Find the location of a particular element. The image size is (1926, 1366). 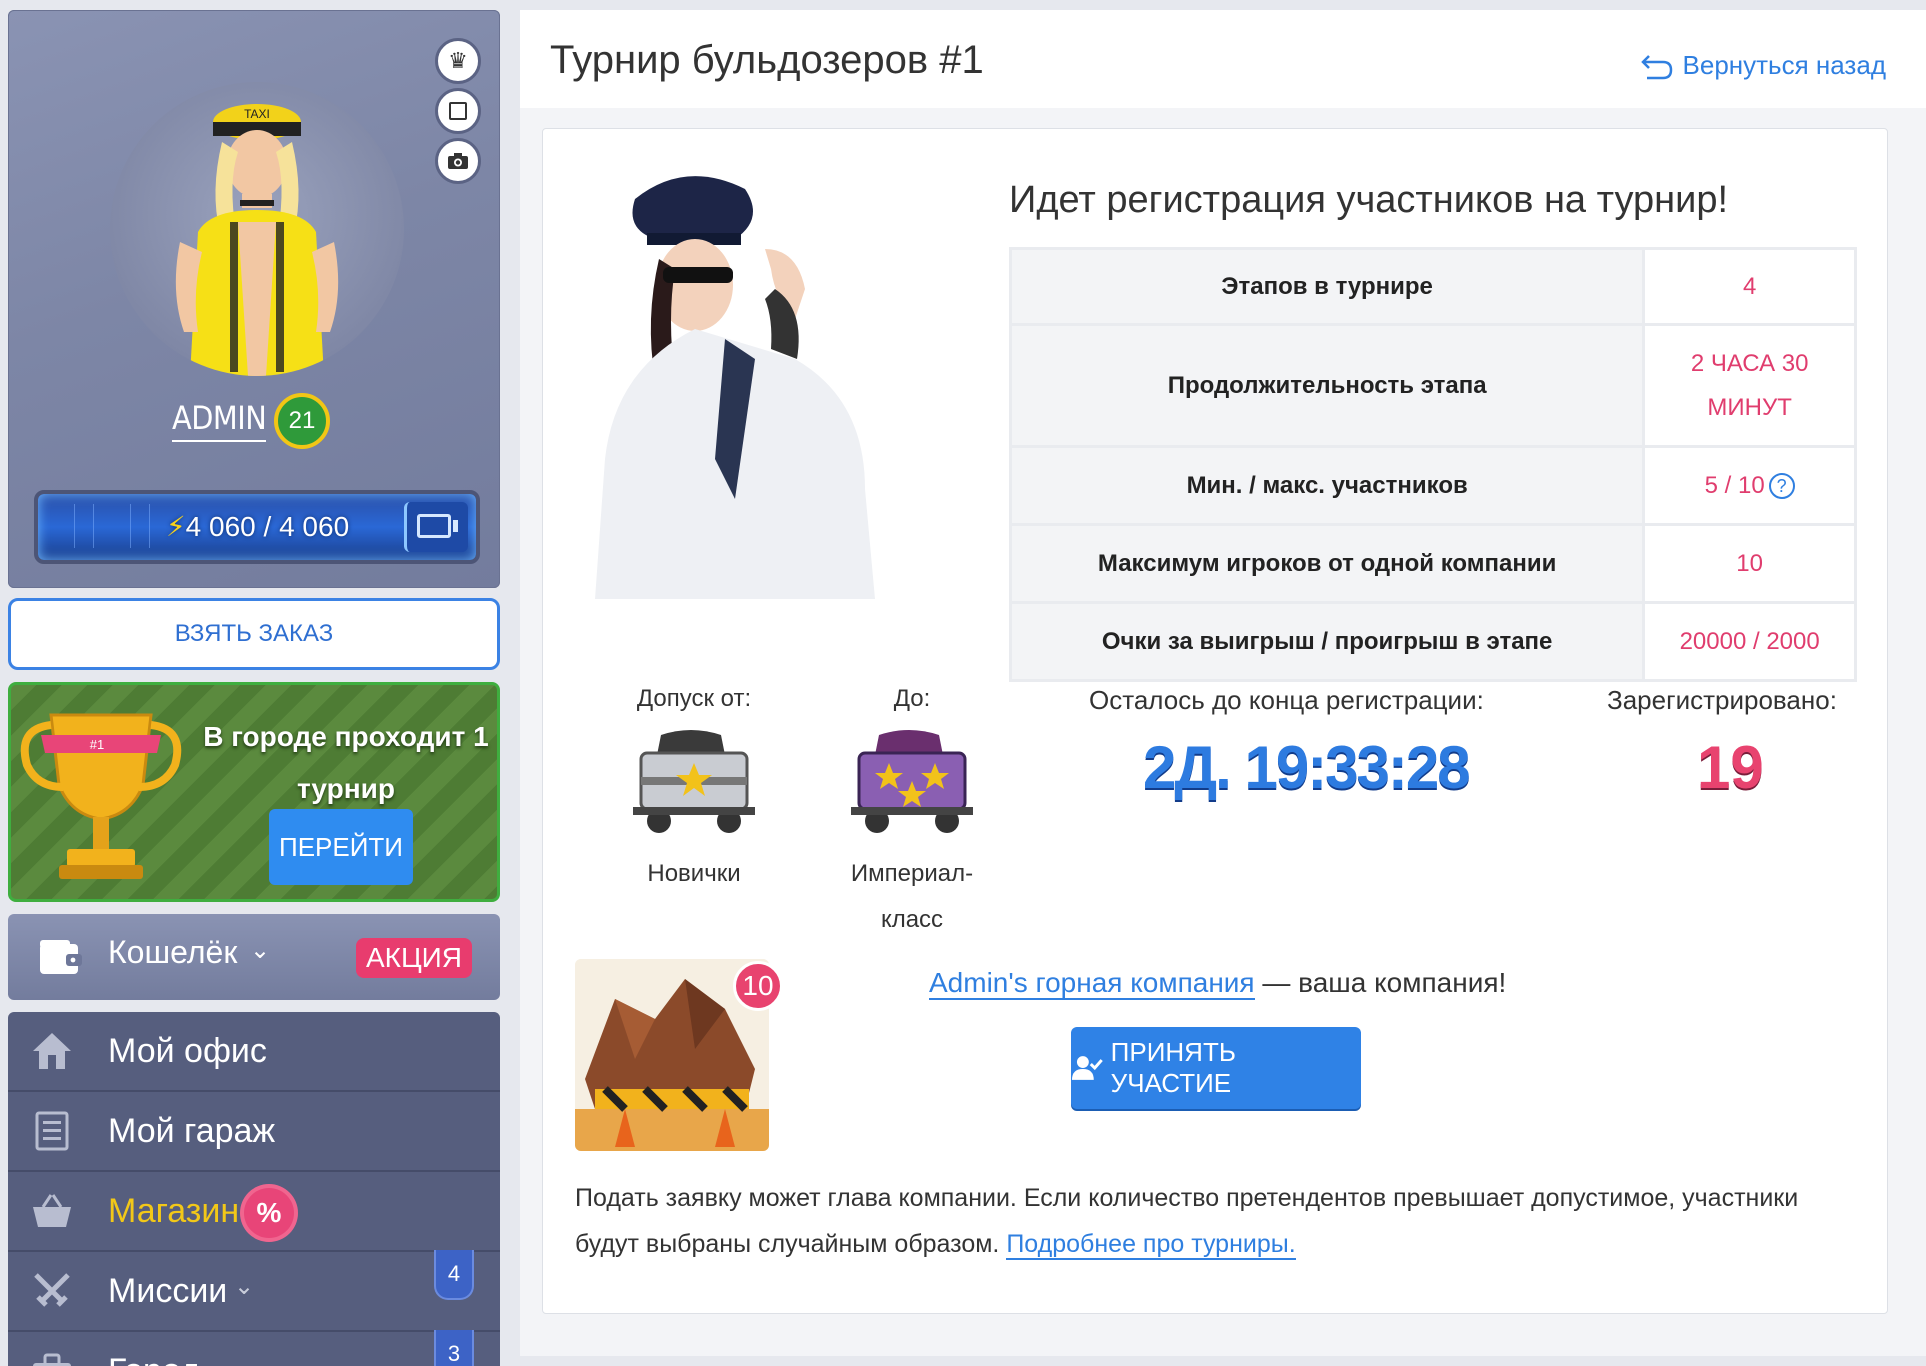

frame-button is located at coordinates (458, 111).